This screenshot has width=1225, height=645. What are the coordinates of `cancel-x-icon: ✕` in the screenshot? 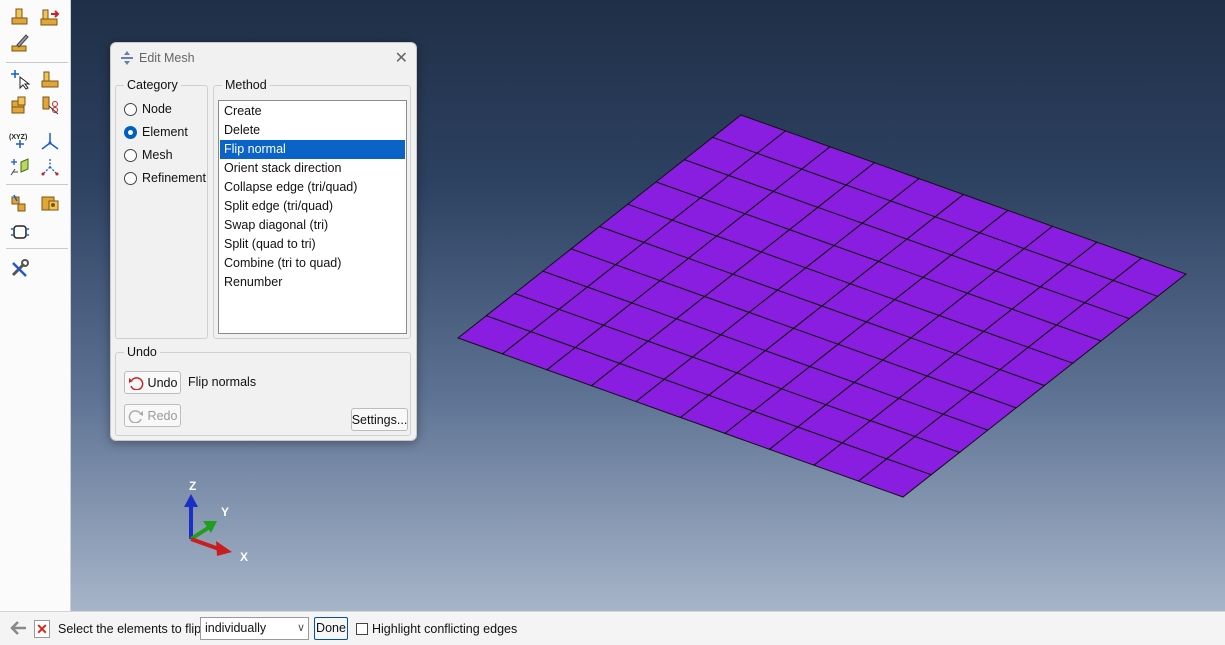 It's located at (42, 629).